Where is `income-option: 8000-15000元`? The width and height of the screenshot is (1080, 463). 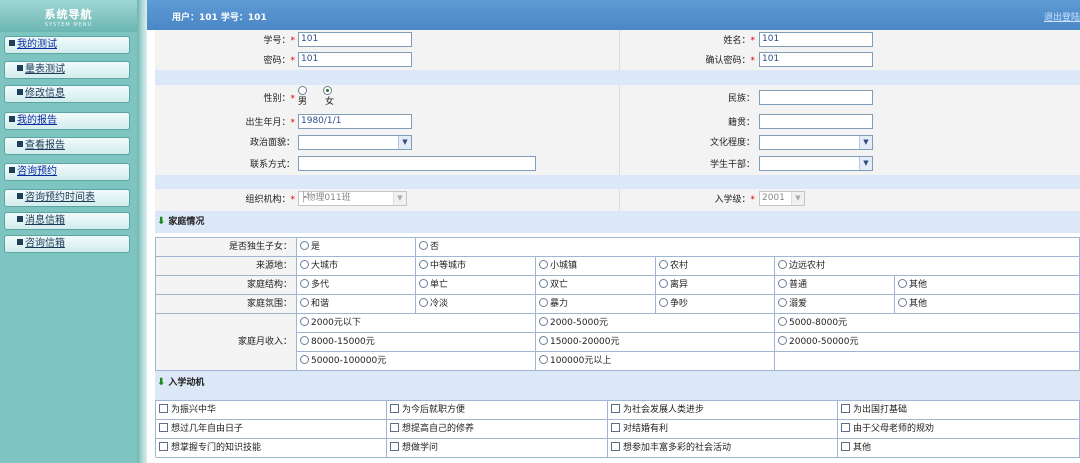
income-option: 8000-15000元 is located at coordinates (416, 342).